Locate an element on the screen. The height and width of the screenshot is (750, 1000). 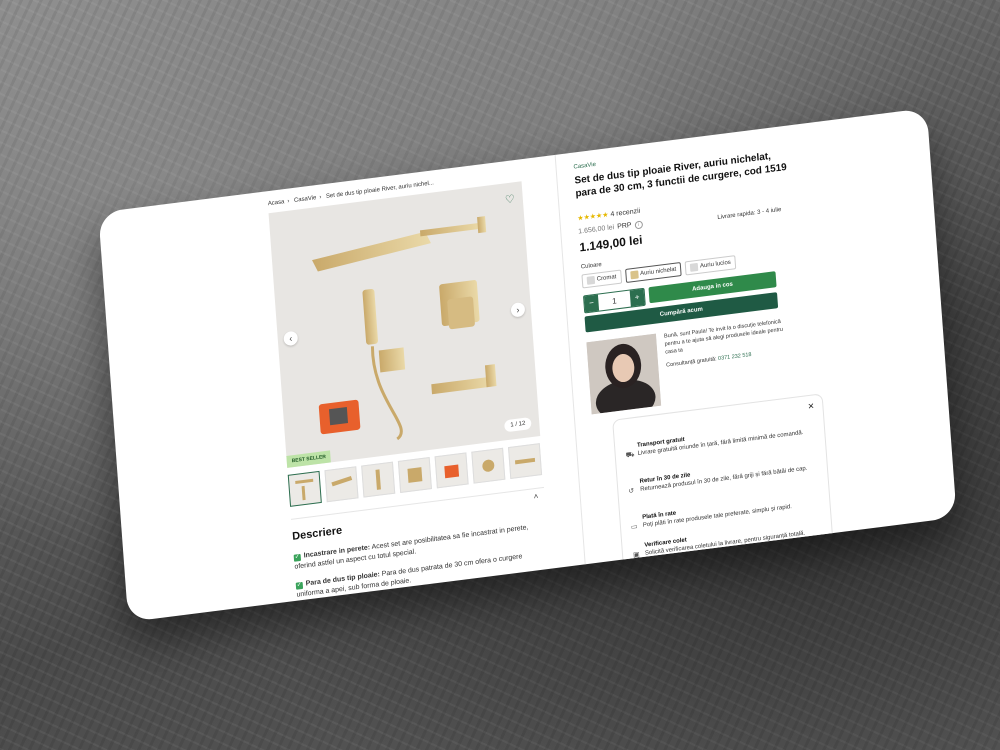
package-icon: ▣ is located at coordinates (636, 555).